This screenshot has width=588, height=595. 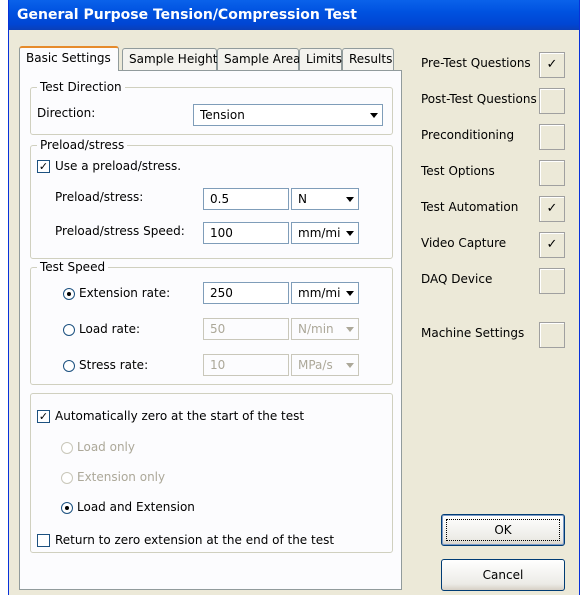 What do you see at coordinates (120, 231) in the screenshot?
I see `preload-speed-label: Preload/stress Speed:` at bounding box center [120, 231].